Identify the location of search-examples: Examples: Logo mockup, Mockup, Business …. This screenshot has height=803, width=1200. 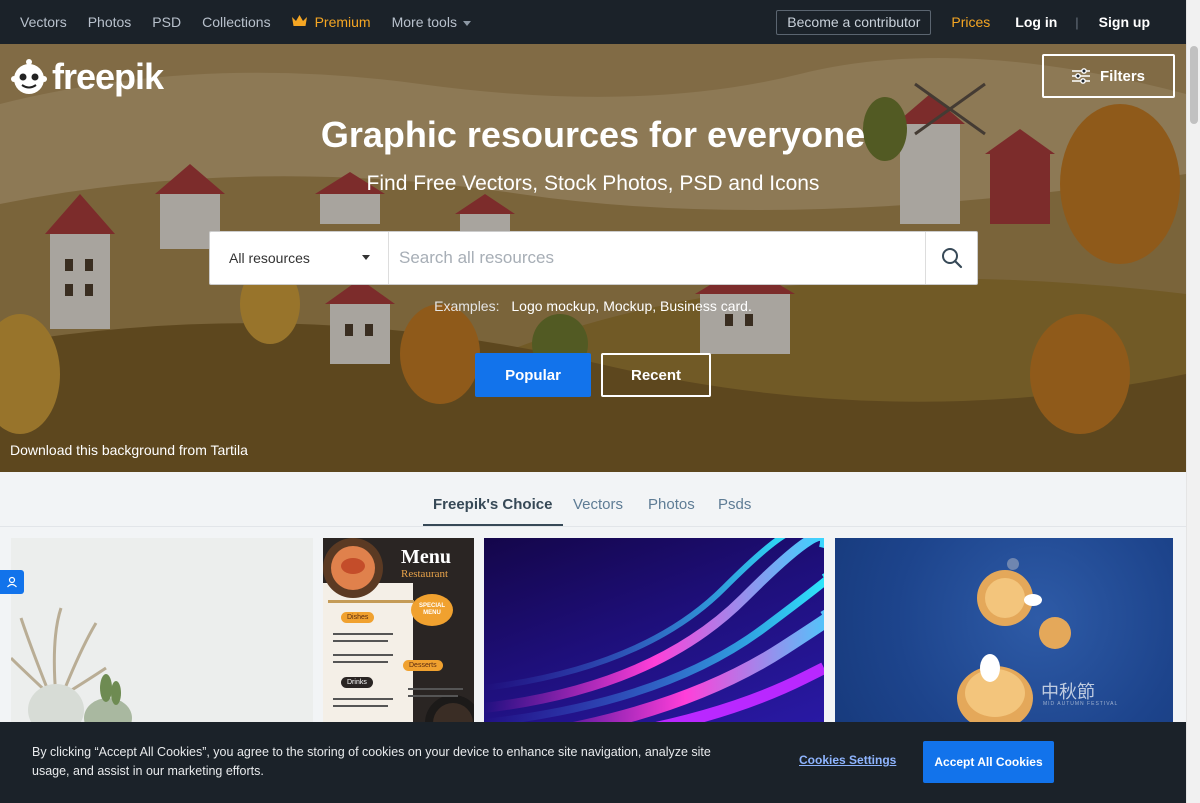
(593, 306).